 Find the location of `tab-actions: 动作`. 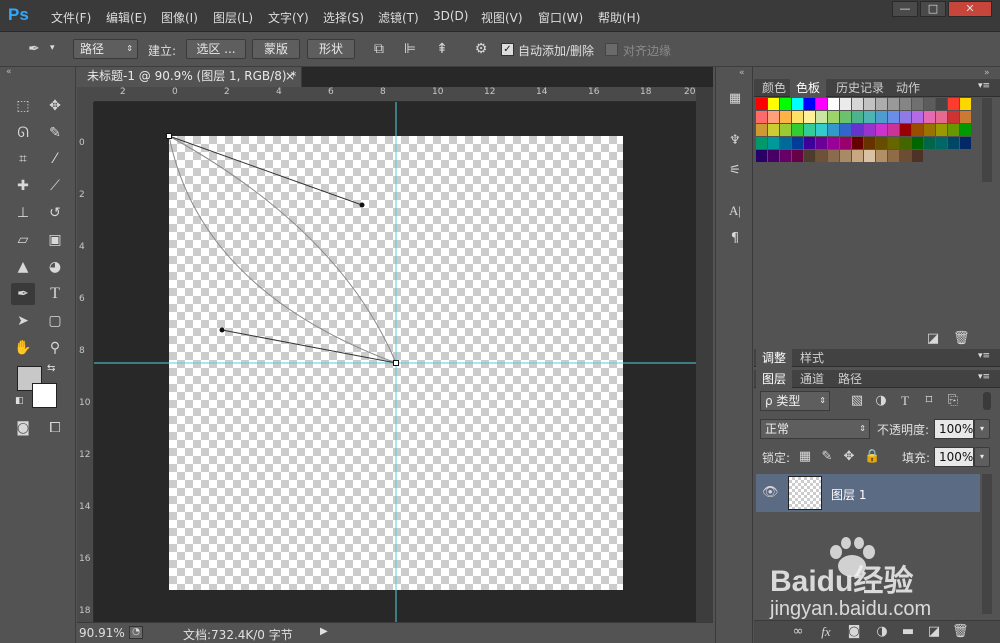

tab-actions: 动作 is located at coordinates (908, 88).